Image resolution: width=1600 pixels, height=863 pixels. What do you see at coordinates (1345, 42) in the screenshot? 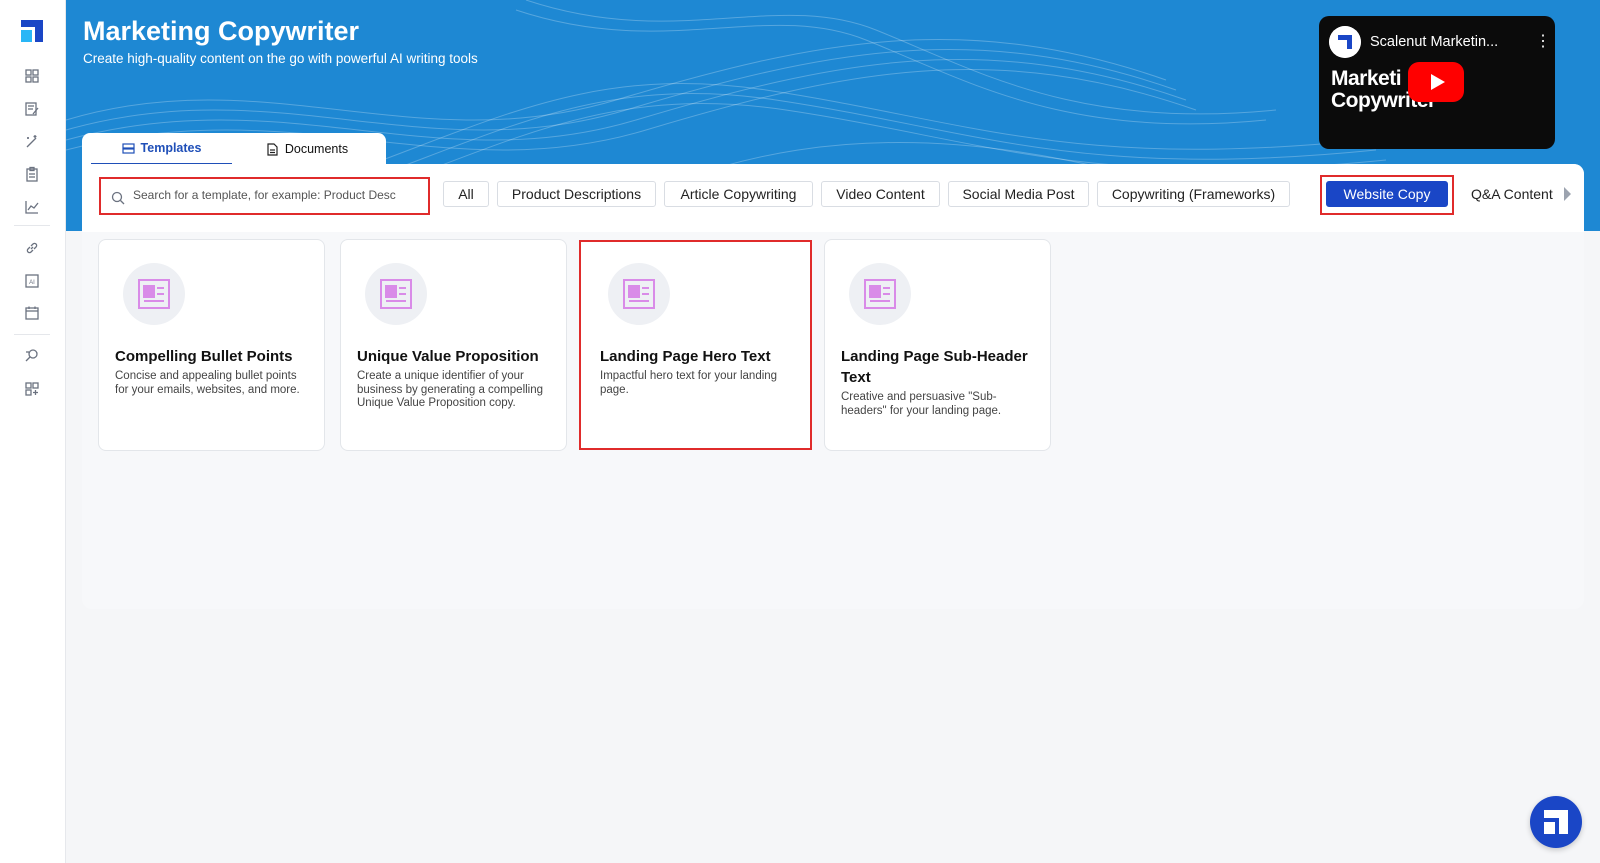
I see `channel-avatar` at bounding box center [1345, 42].